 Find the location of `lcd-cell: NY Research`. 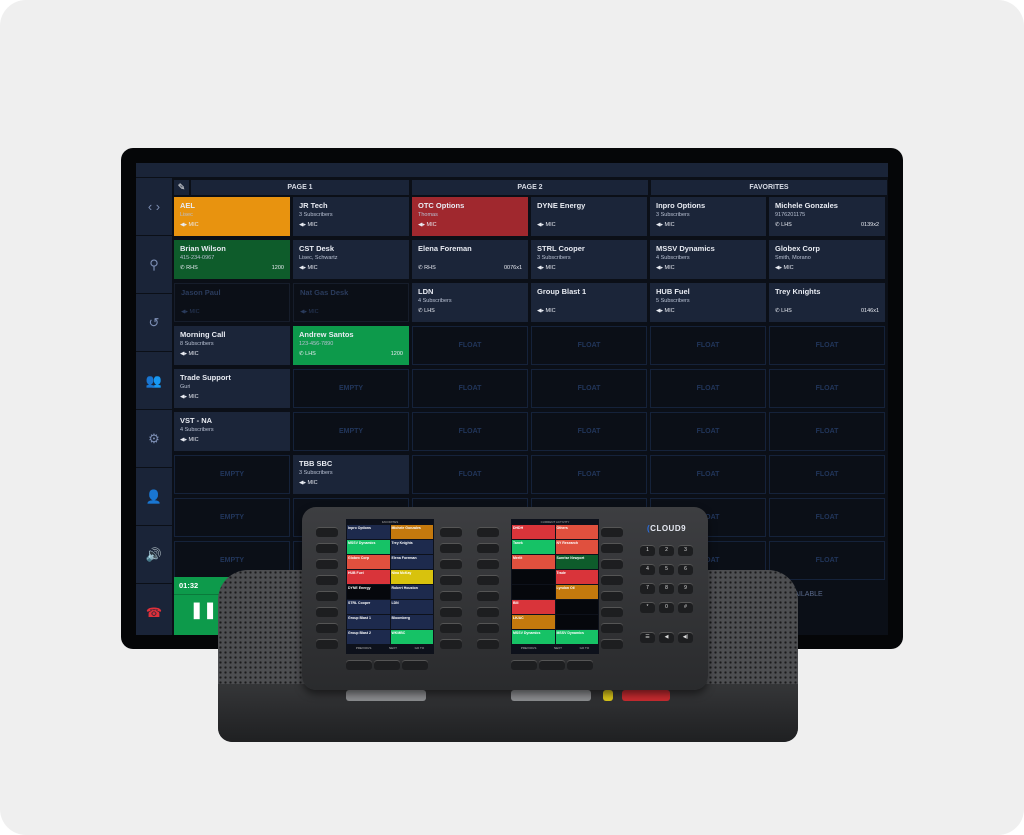

lcd-cell: NY Research is located at coordinates (576, 547).